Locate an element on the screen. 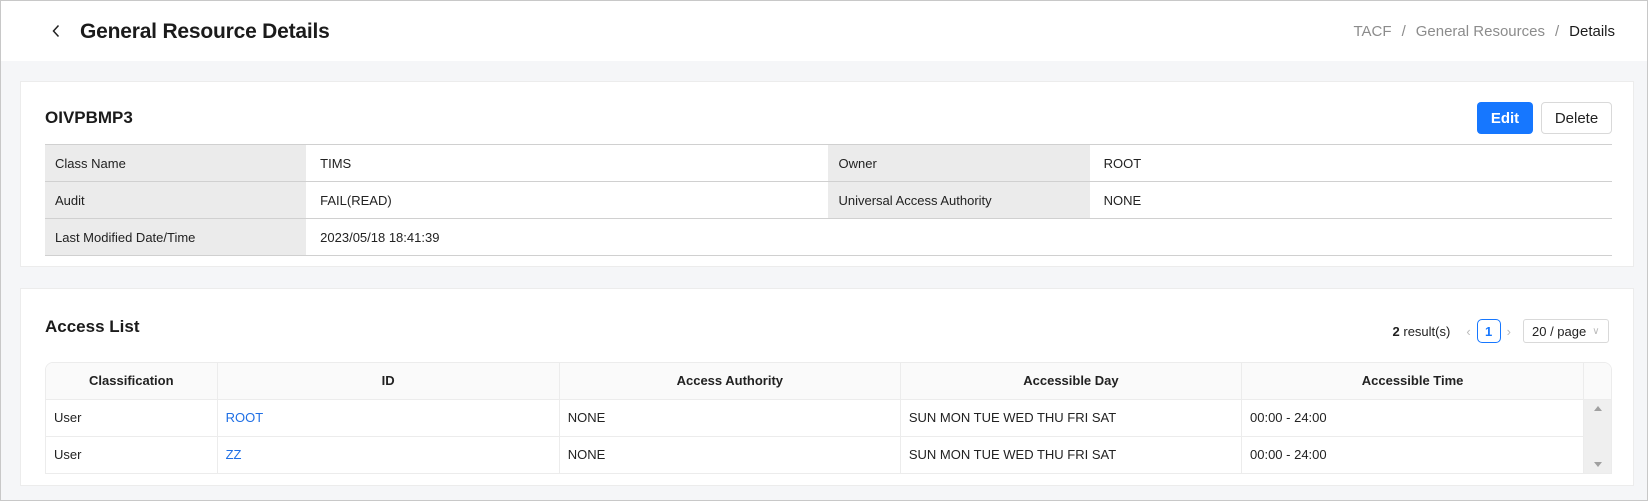 This screenshot has height=501, width=1648. id-link: ROOT is located at coordinates (388, 418).